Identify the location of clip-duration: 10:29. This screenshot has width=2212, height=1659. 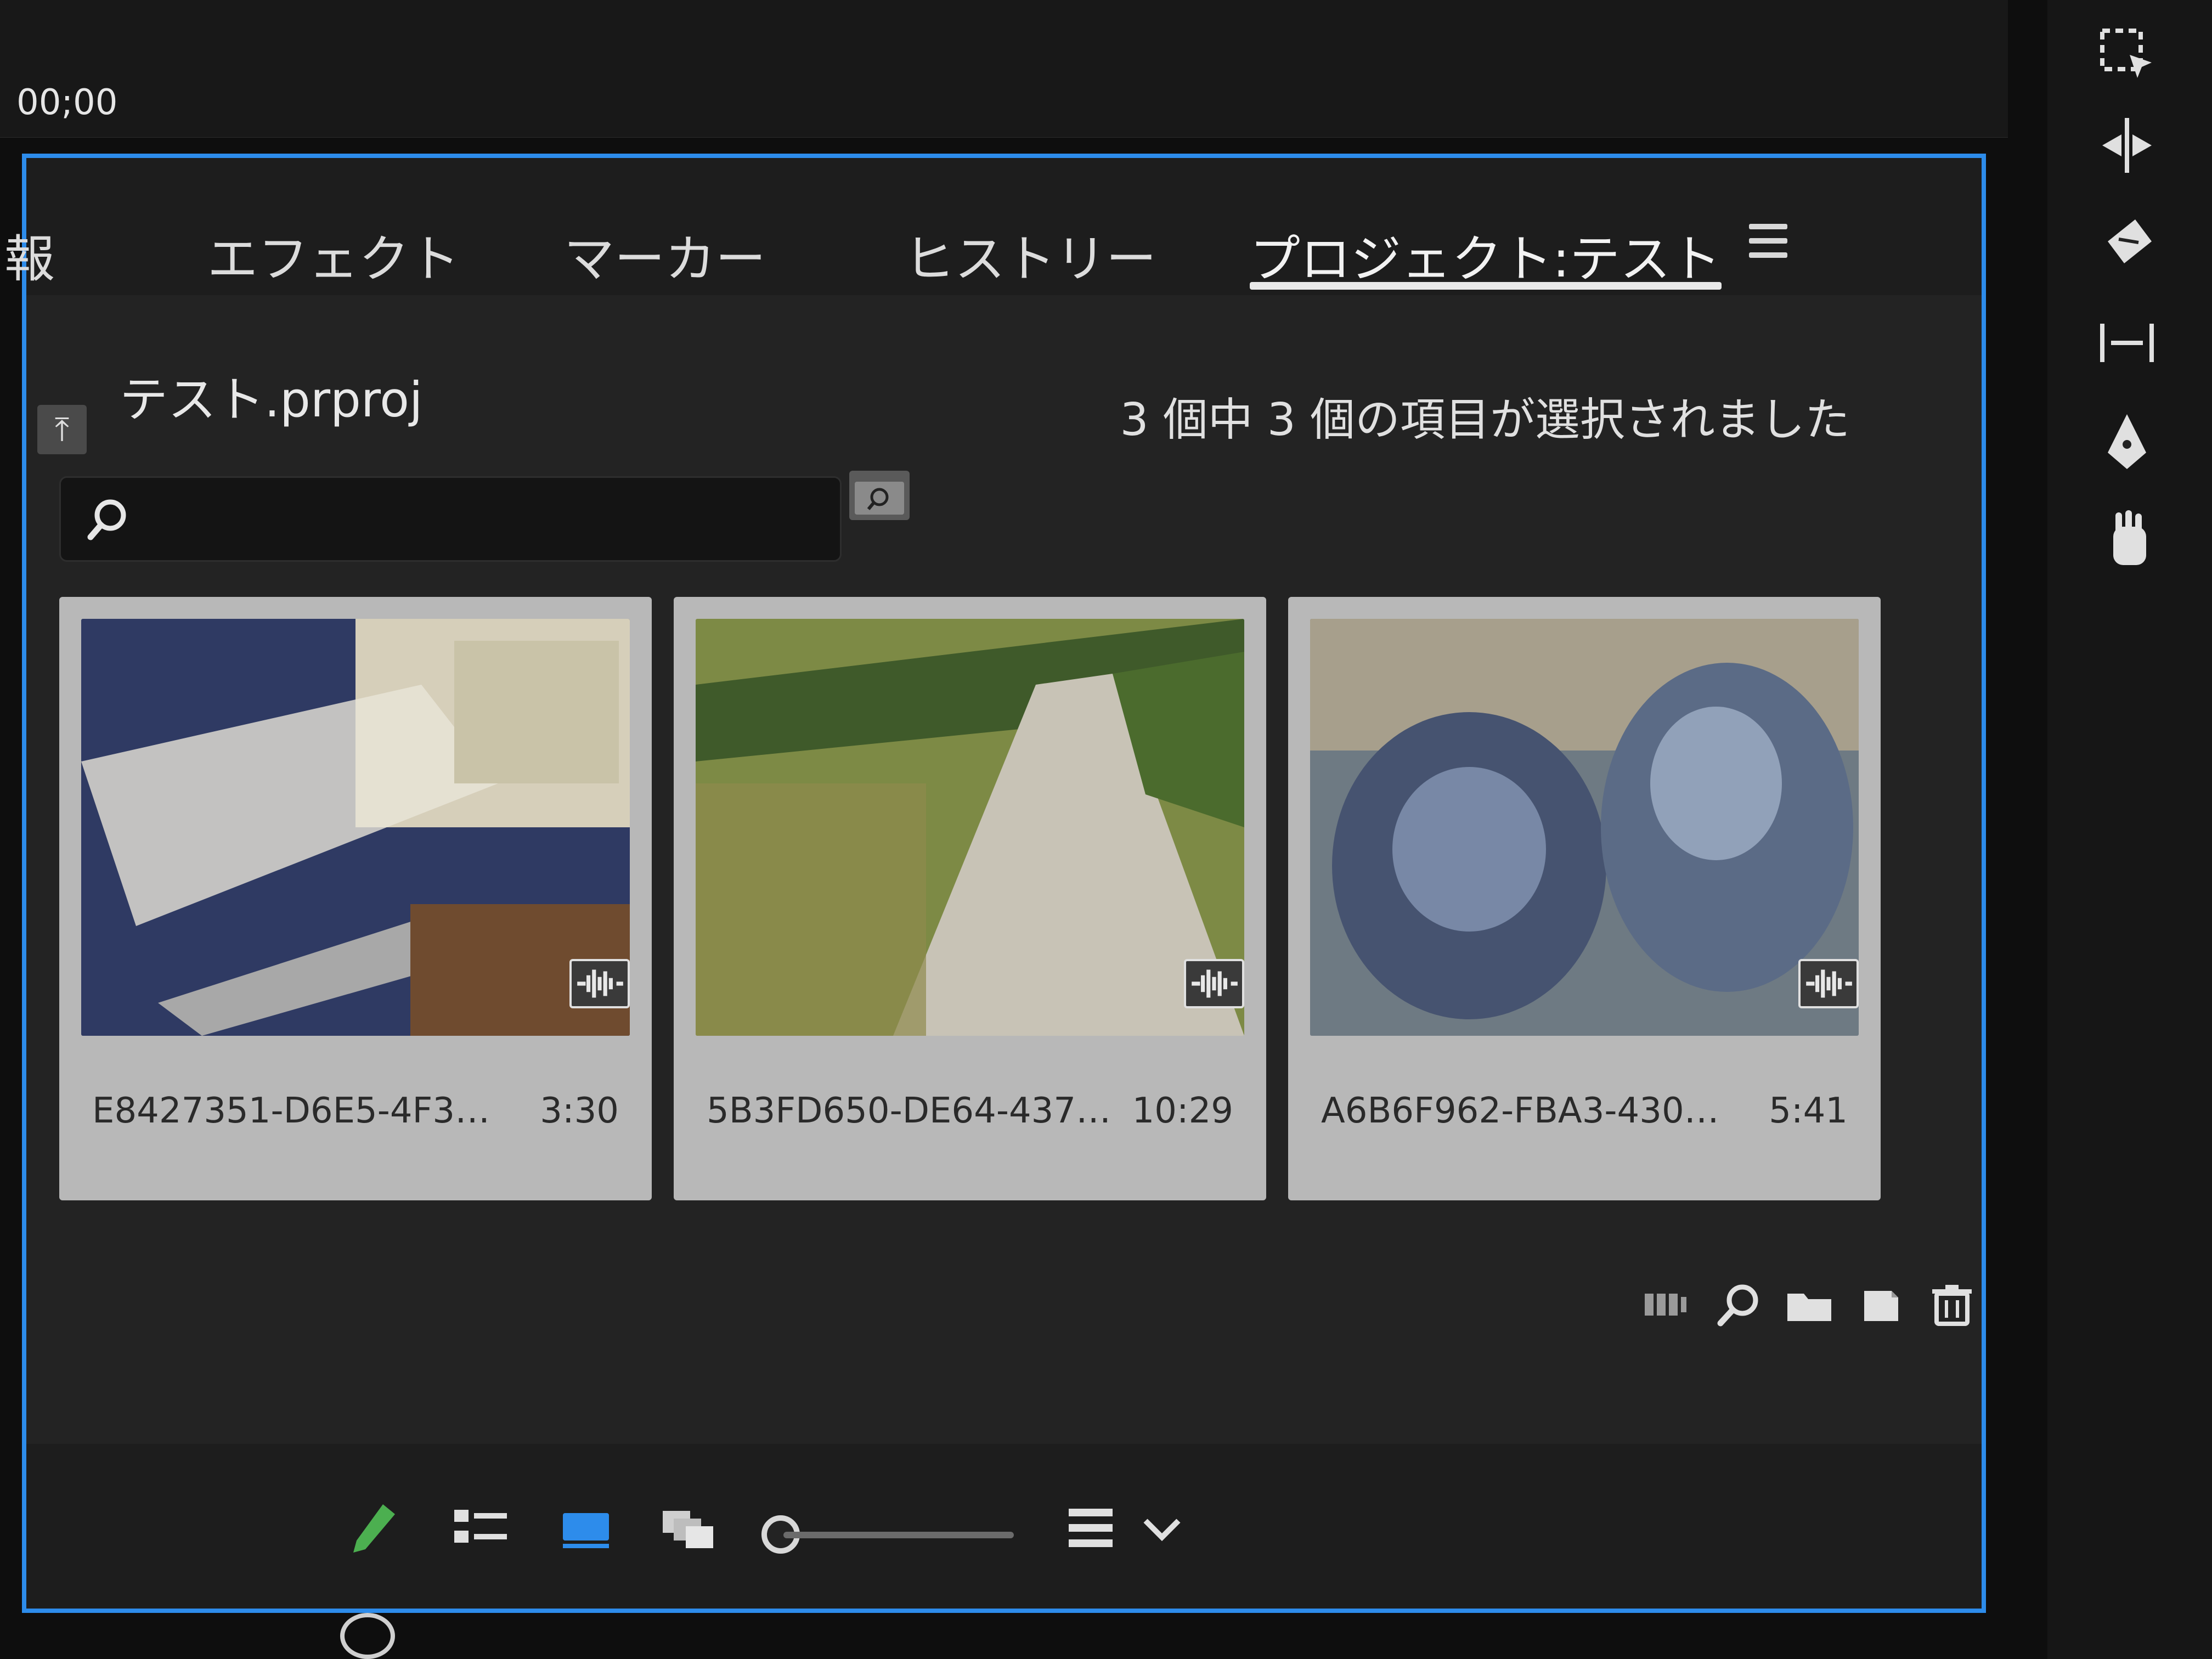
(1183, 1111).